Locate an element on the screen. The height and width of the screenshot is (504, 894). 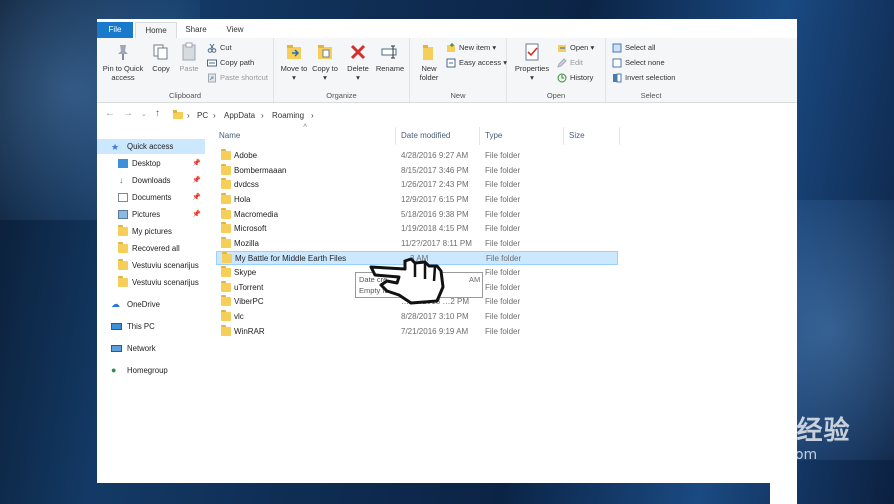
file-name: My Battle for Middle Earth Files is located at coordinates (291, 258).